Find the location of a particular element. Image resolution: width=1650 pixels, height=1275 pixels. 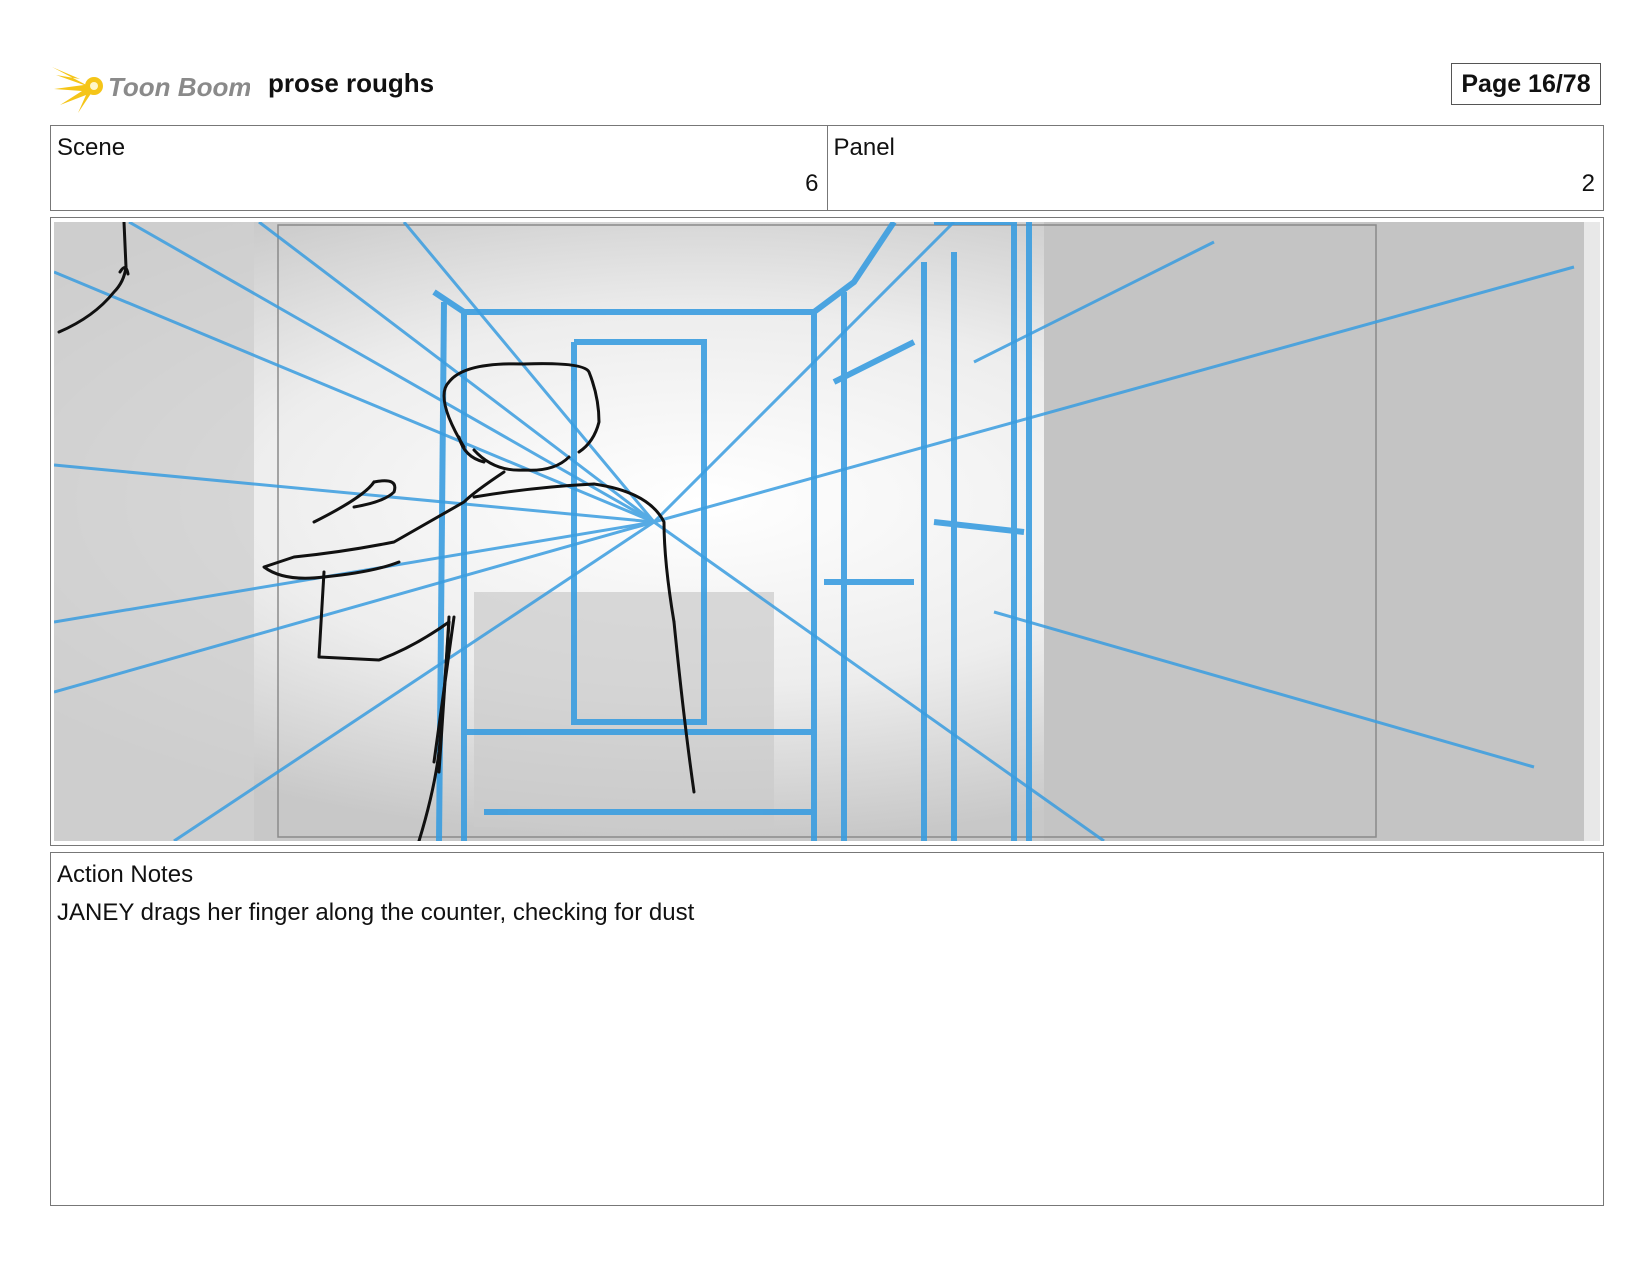

project-title: prose roughs is located at coordinates (351, 83).